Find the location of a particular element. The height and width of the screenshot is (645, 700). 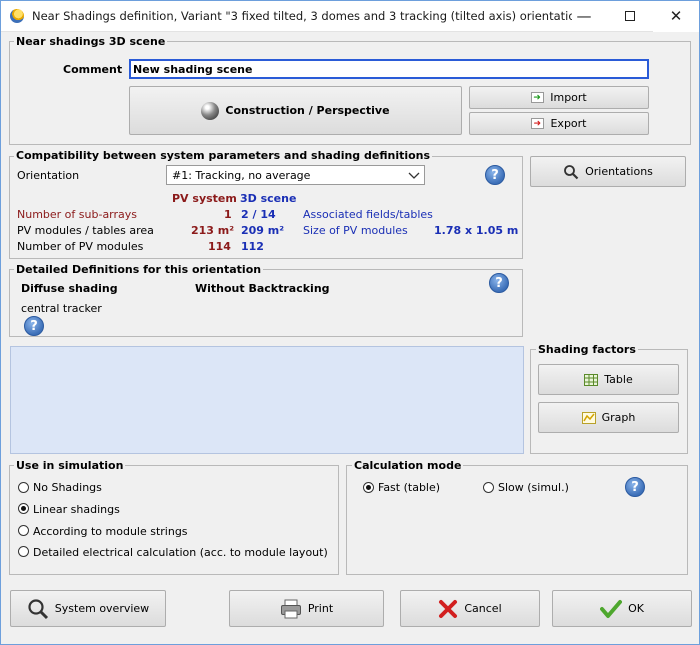

cross-icon is located at coordinates (448, 608).